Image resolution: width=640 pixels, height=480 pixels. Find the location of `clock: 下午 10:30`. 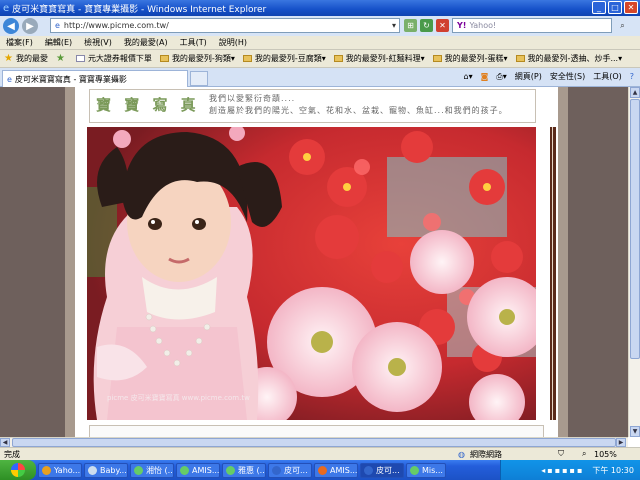

clock: 下午 10:30 is located at coordinates (613, 470).